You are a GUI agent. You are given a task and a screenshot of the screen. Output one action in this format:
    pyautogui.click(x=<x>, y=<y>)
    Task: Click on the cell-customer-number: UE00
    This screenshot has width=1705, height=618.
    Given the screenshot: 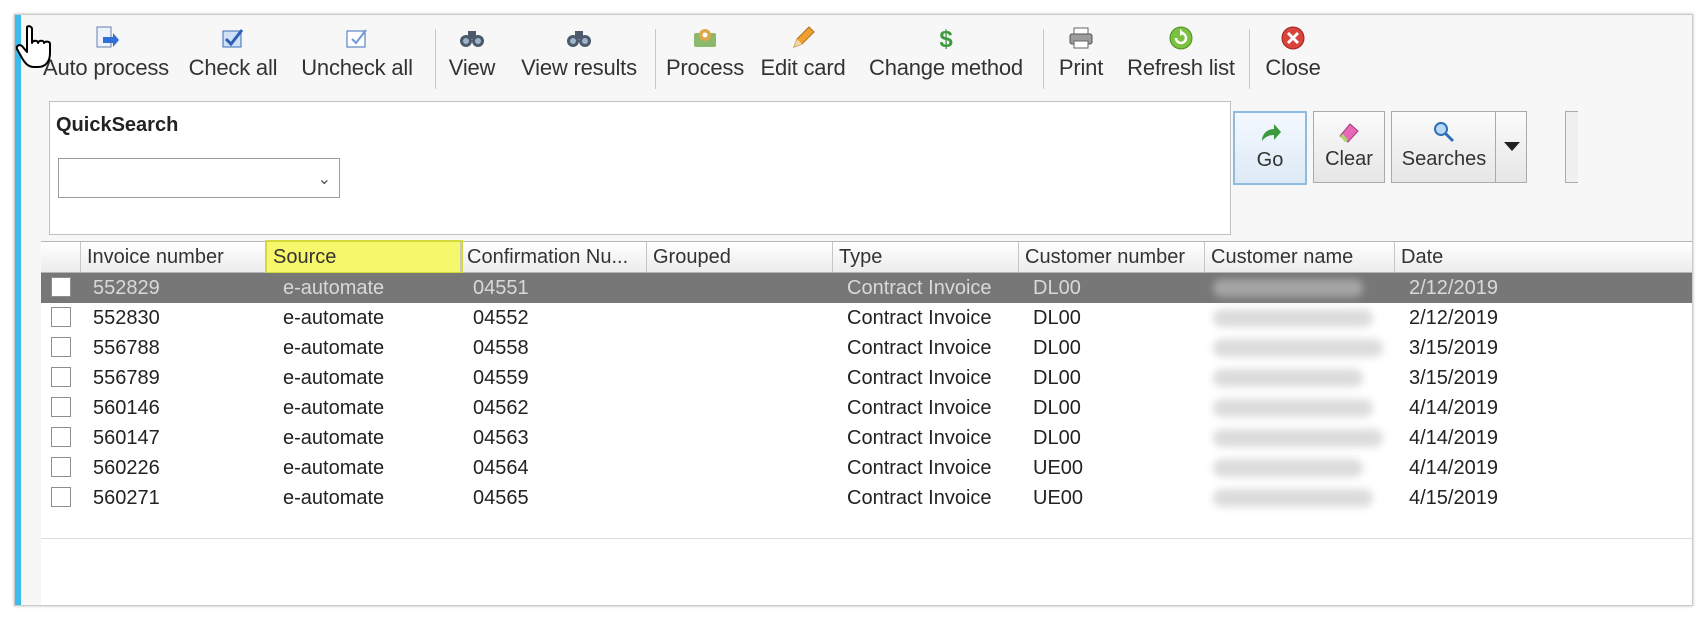 What is the action you would take?
    pyautogui.click(x=1058, y=468)
    